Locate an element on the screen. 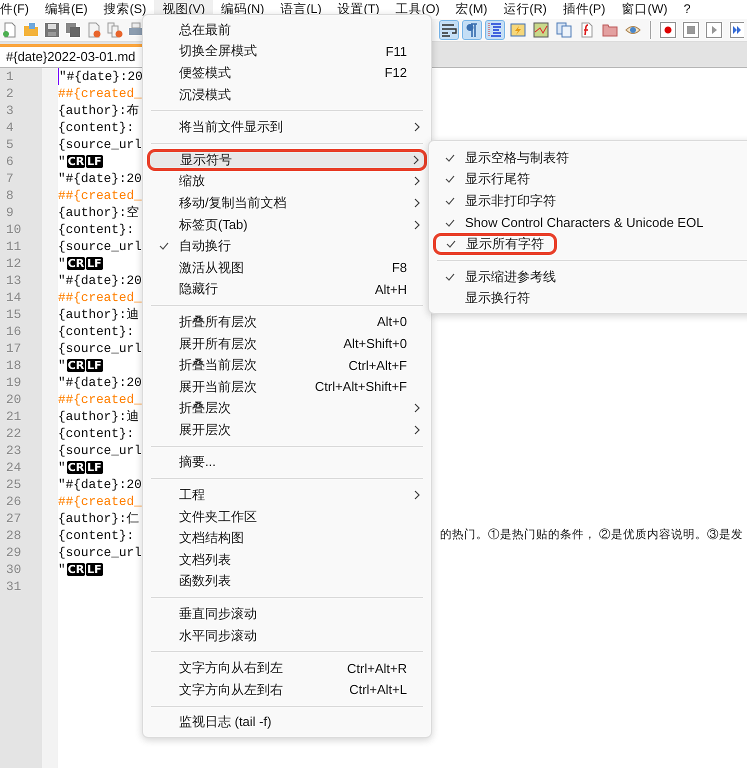 The width and height of the screenshot is (747, 768). line-number: 27 is located at coordinates (13, 518).